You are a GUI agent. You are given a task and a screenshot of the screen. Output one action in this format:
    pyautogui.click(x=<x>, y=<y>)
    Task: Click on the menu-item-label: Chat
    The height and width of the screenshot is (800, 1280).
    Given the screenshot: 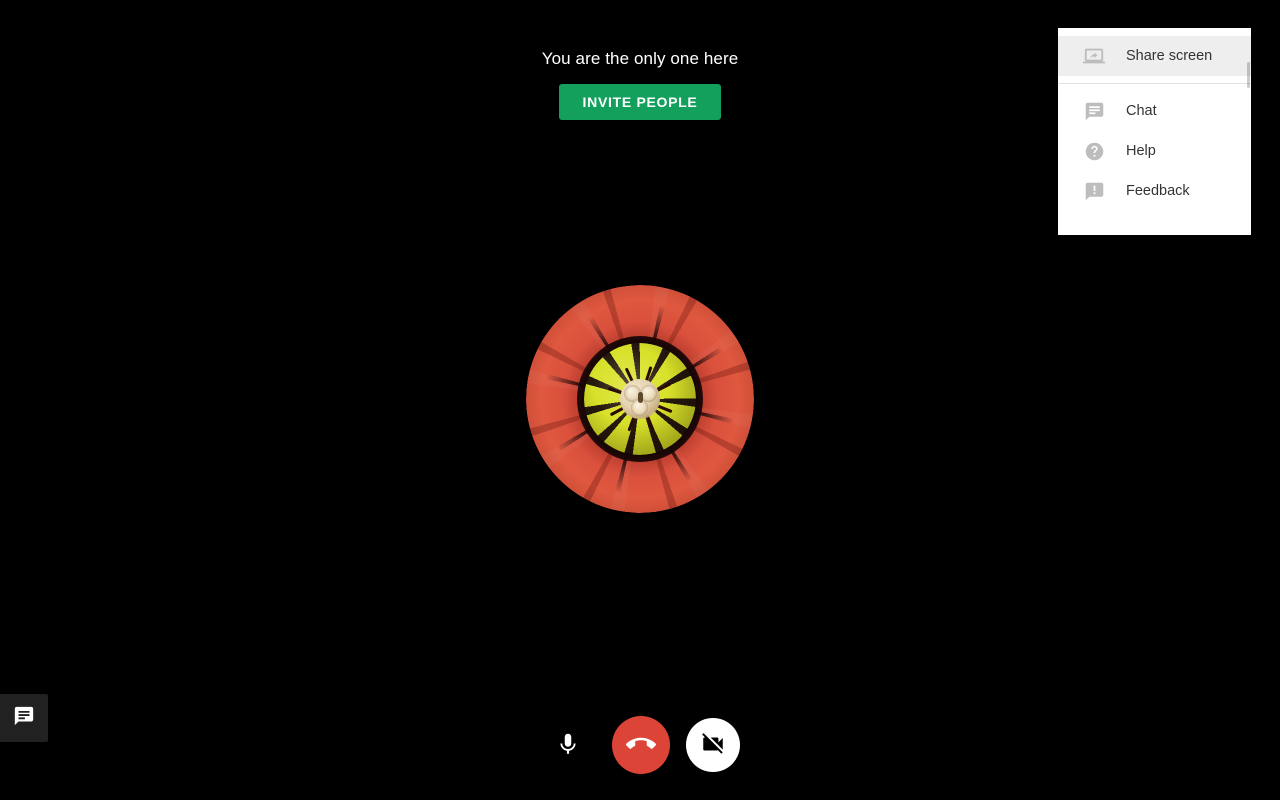 What is the action you would take?
    pyautogui.click(x=1141, y=111)
    